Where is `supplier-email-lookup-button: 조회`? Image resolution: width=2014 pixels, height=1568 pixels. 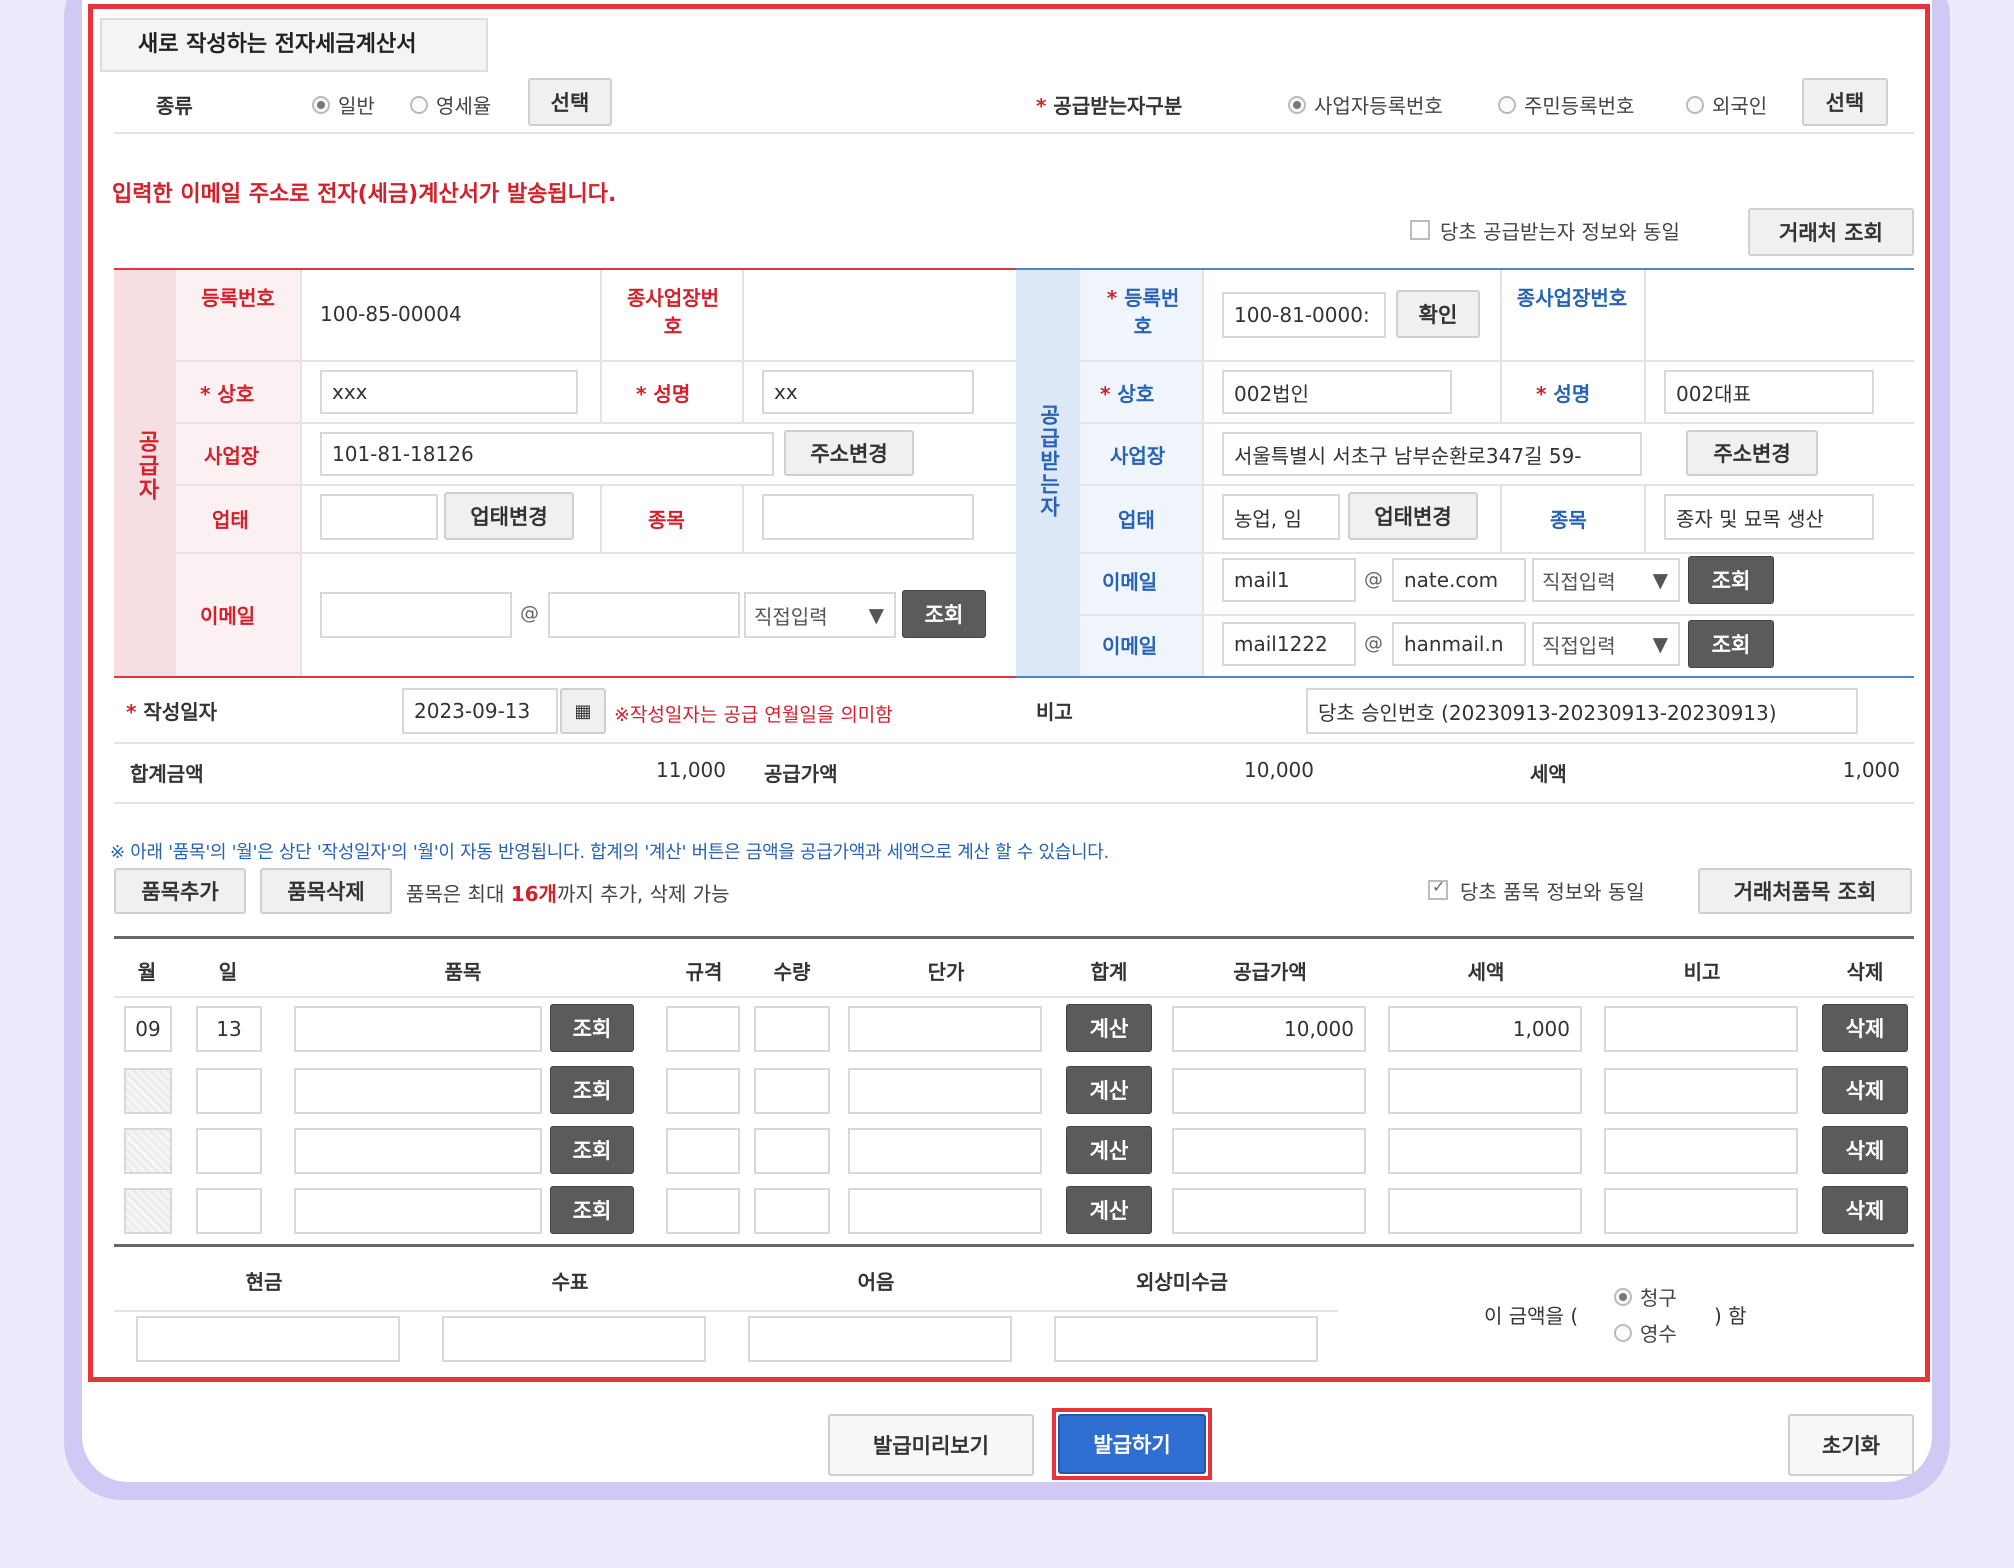
supplier-email-lookup-button: 조회 is located at coordinates (944, 614).